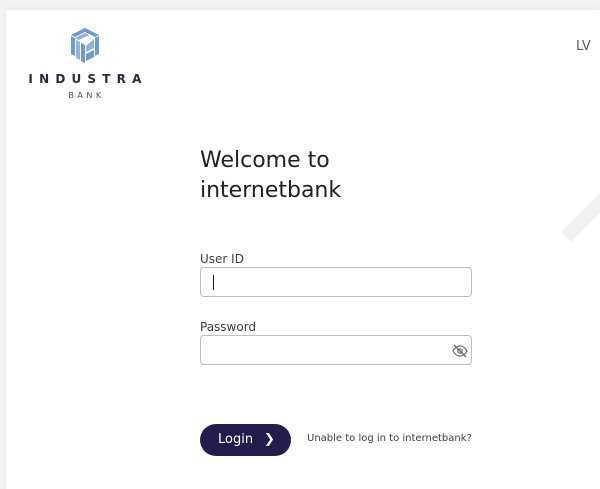  What do you see at coordinates (88, 79) in the screenshot?
I see `brand-name: INDUSTRA` at bounding box center [88, 79].